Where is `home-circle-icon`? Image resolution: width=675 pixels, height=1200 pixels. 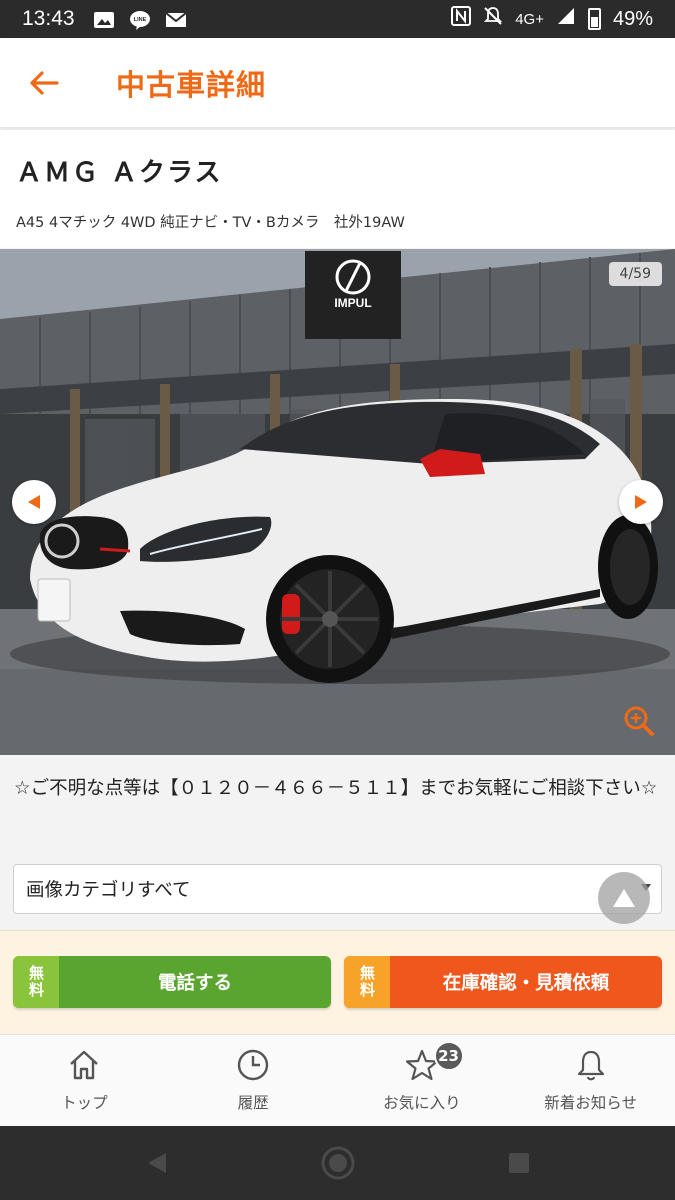
home-circle-icon is located at coordinates (338, 1163).